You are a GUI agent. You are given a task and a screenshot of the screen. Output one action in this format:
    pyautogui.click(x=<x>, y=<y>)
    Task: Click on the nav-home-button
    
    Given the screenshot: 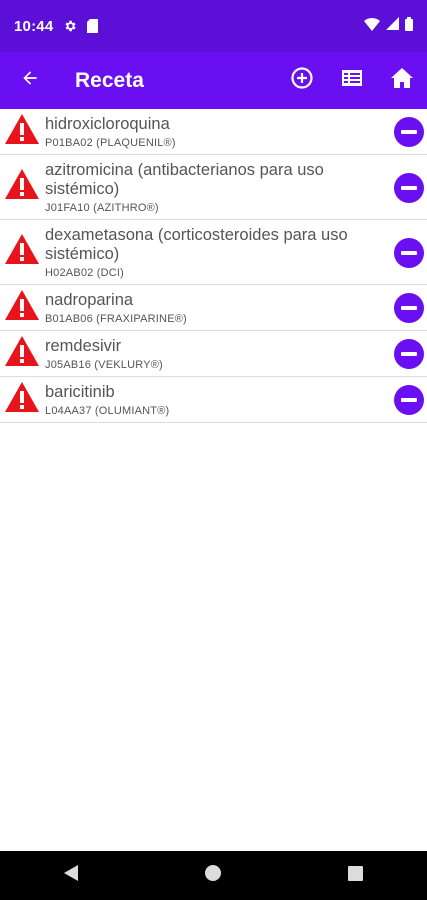 What is the action you would take?
    pyautogui.click(x=213, y=875)
    